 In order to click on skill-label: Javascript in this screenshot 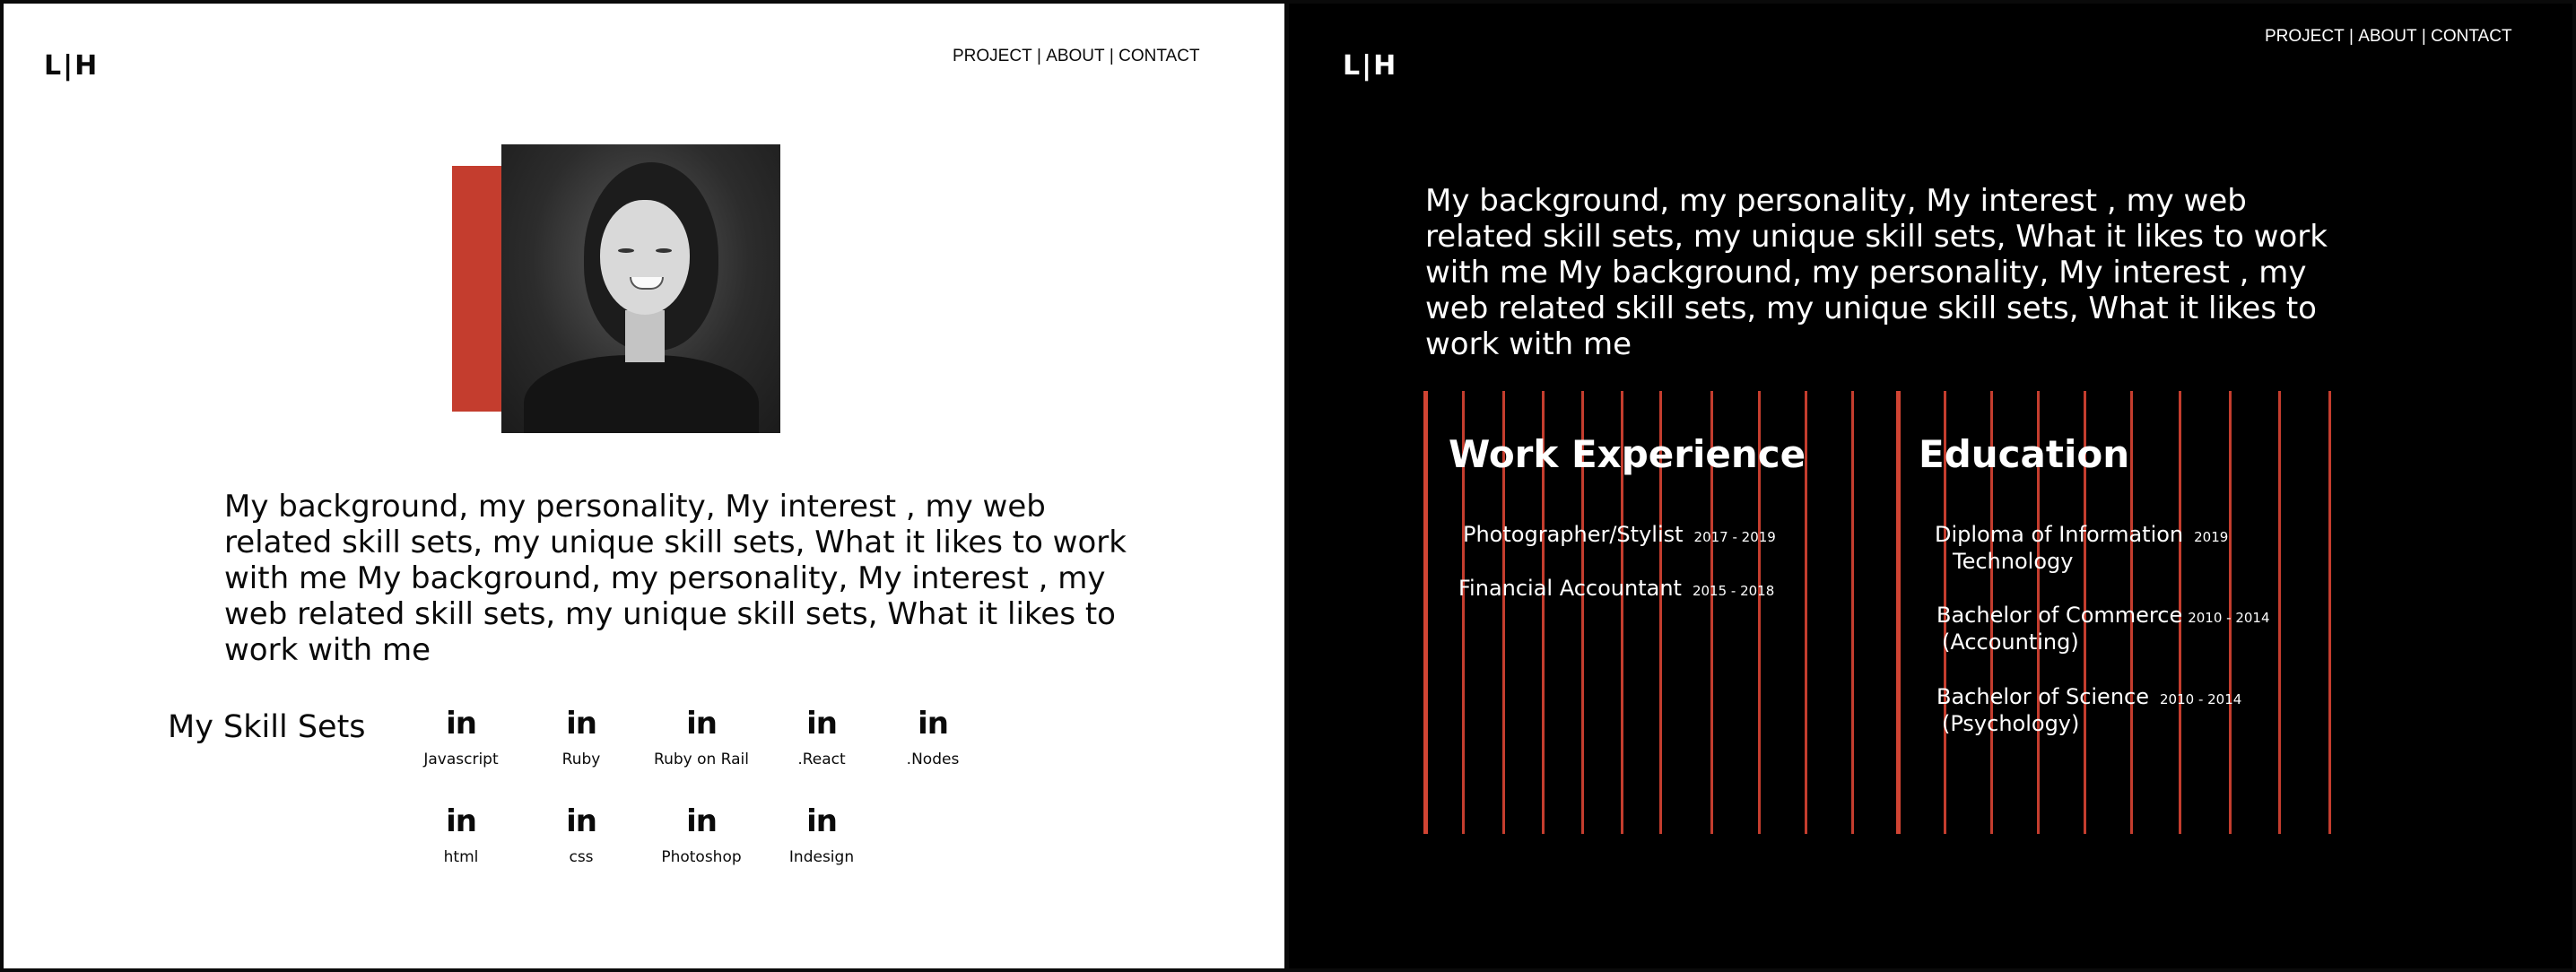, I will do `click(461, 759)`.